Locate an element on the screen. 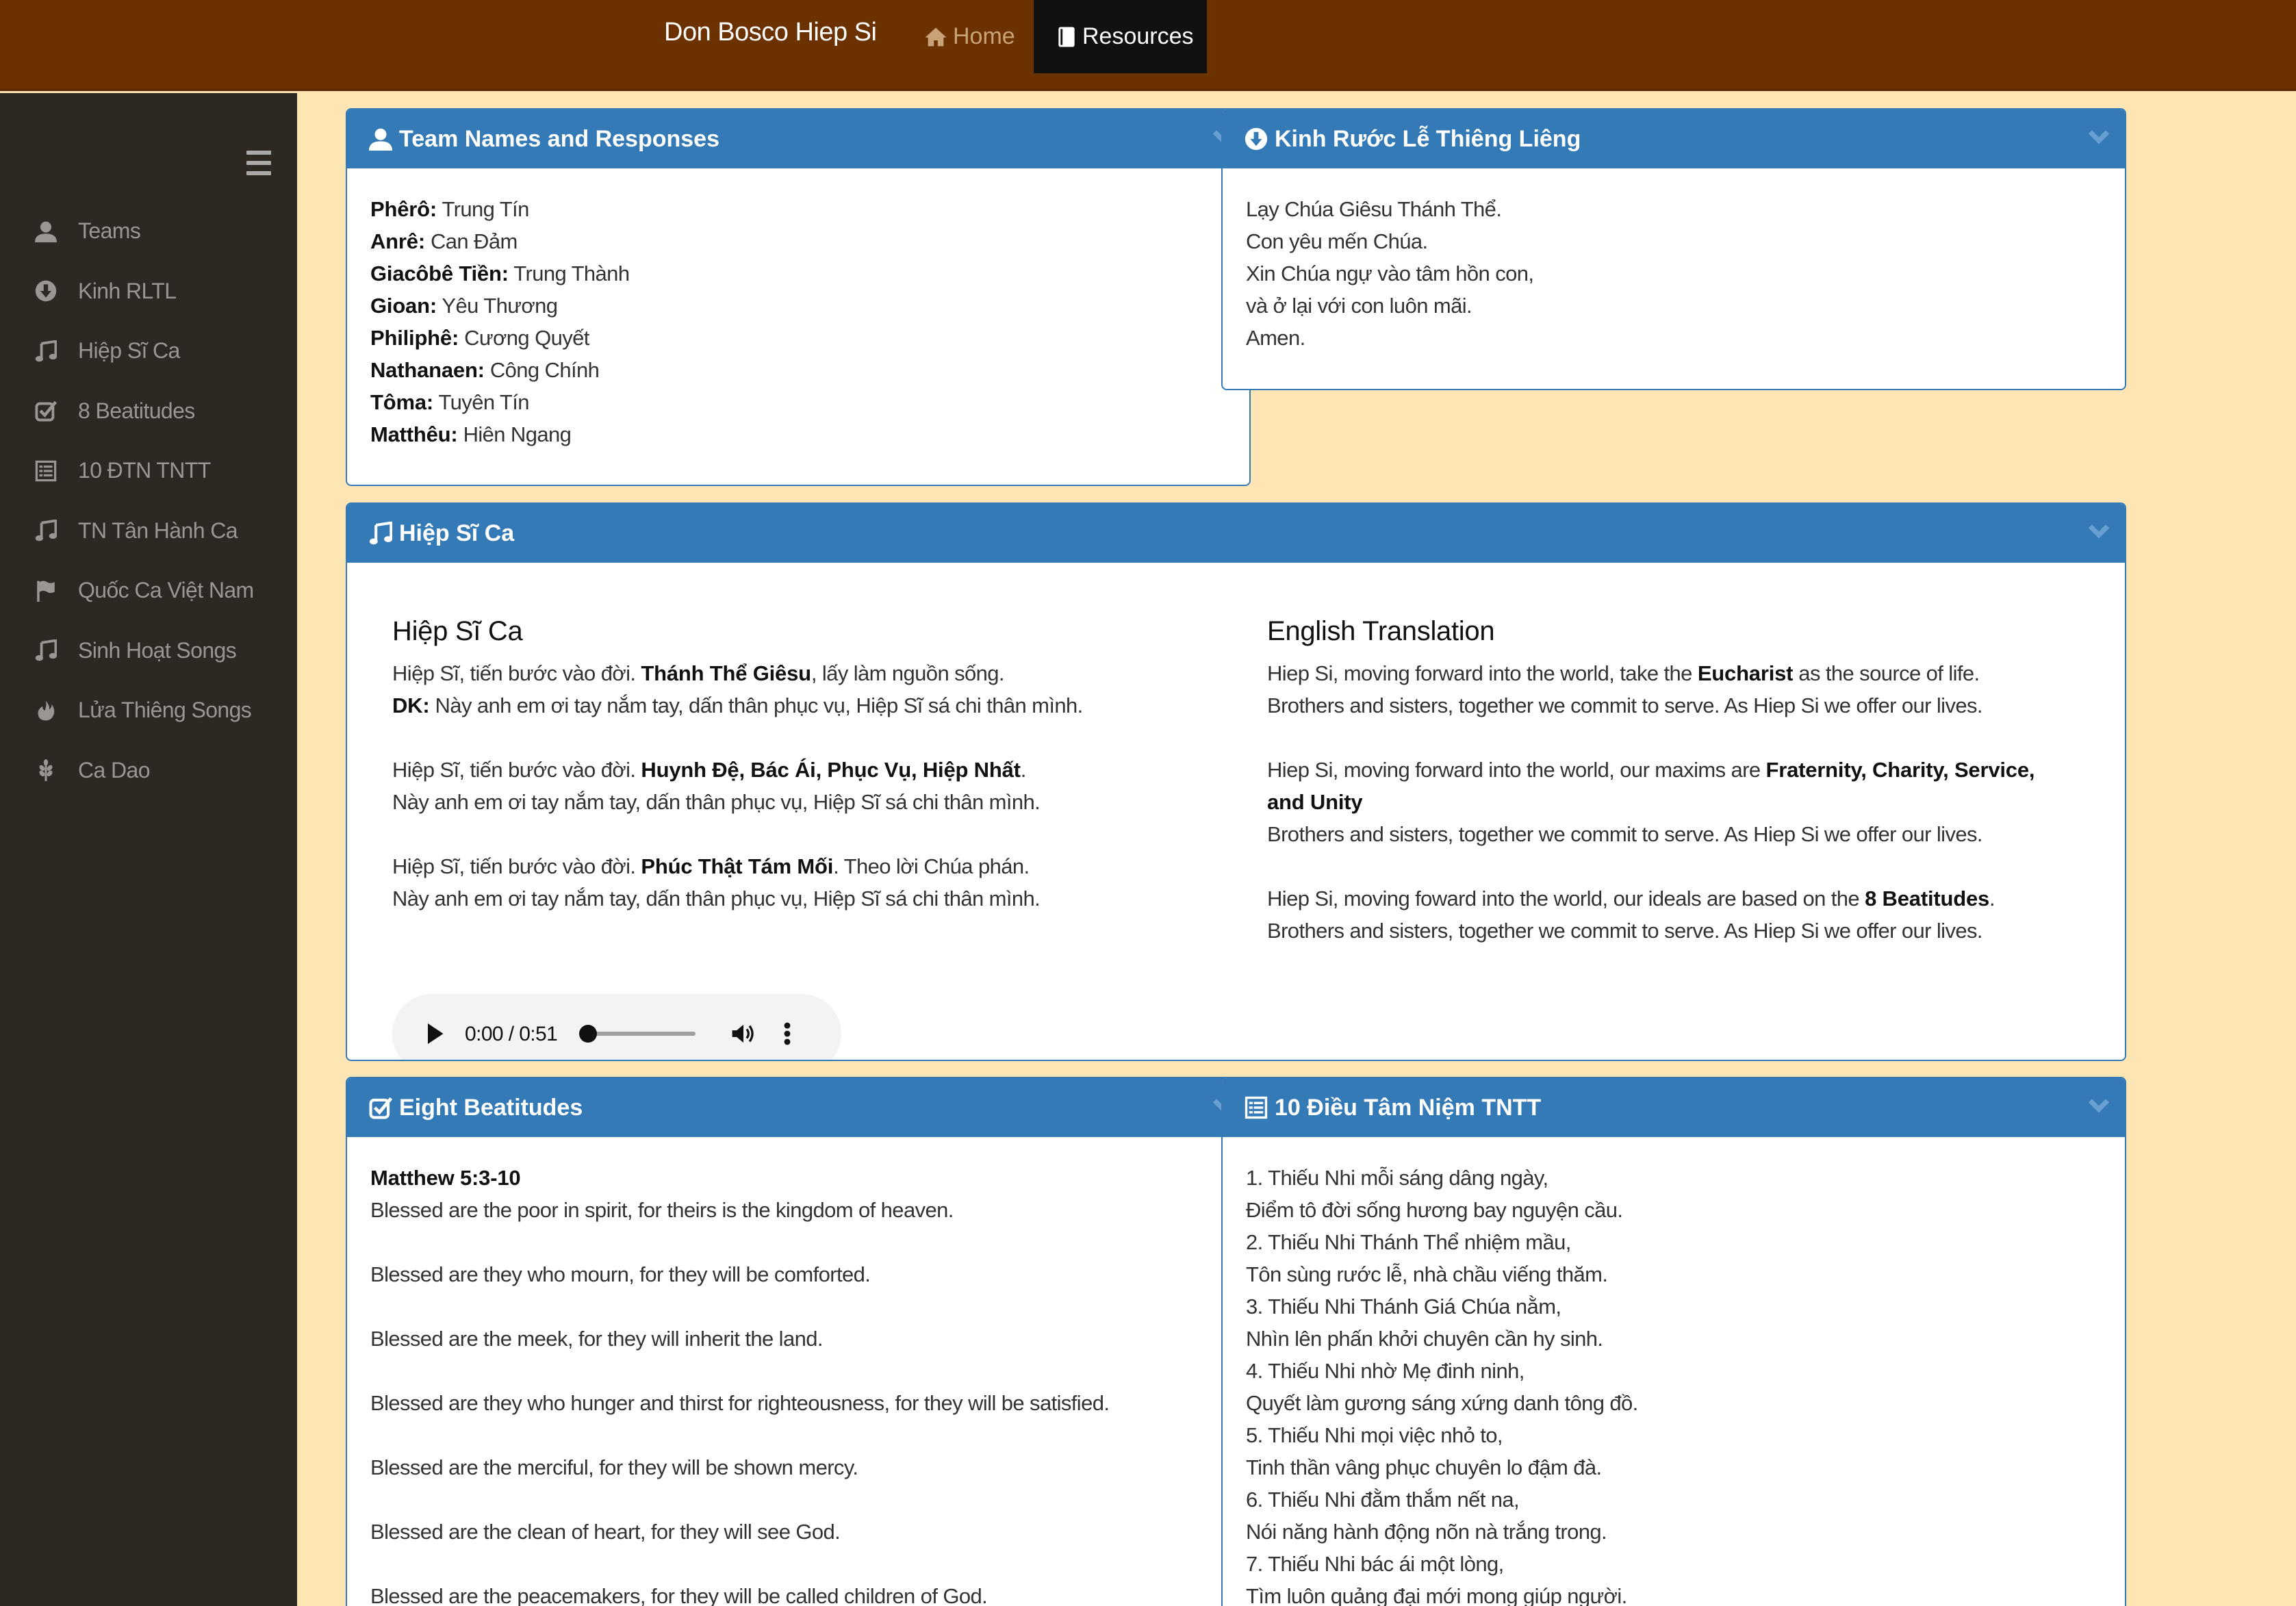  tntt-panel-header: 10 Điều Tâm Niệm TNTT is located at coordinates (1674, 1108).